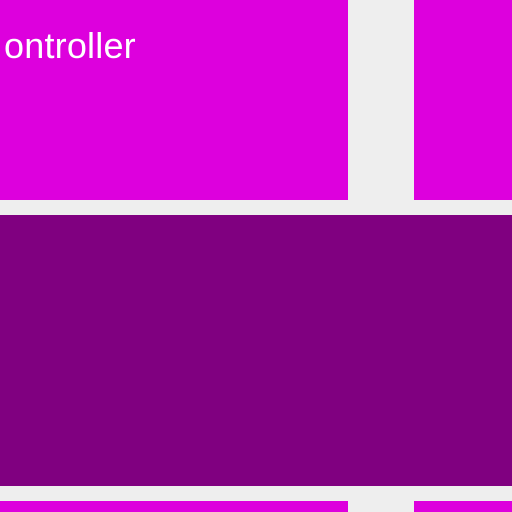  What do you see at coordinates (463, 506) in the screenshot?
I see `bottom-right-tile` at bounding box center [463, 506].